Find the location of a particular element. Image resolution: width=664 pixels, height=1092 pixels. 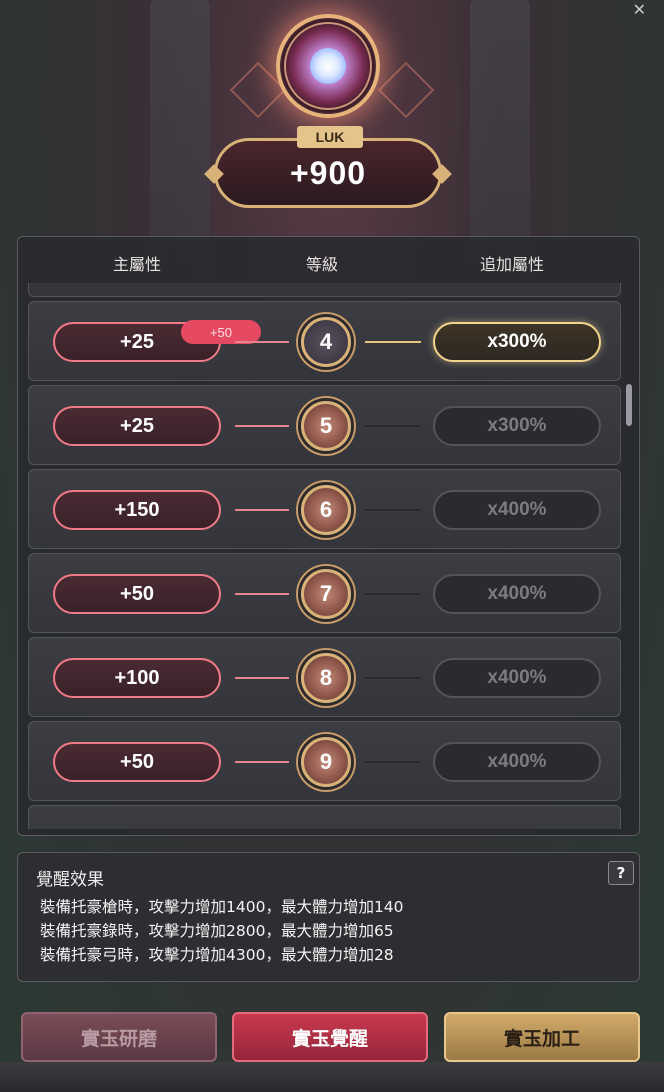

effect-line: 裝備托豪弓時，攻擊力增加4300，最大體力增加28 is located at coordinates (217, 955).